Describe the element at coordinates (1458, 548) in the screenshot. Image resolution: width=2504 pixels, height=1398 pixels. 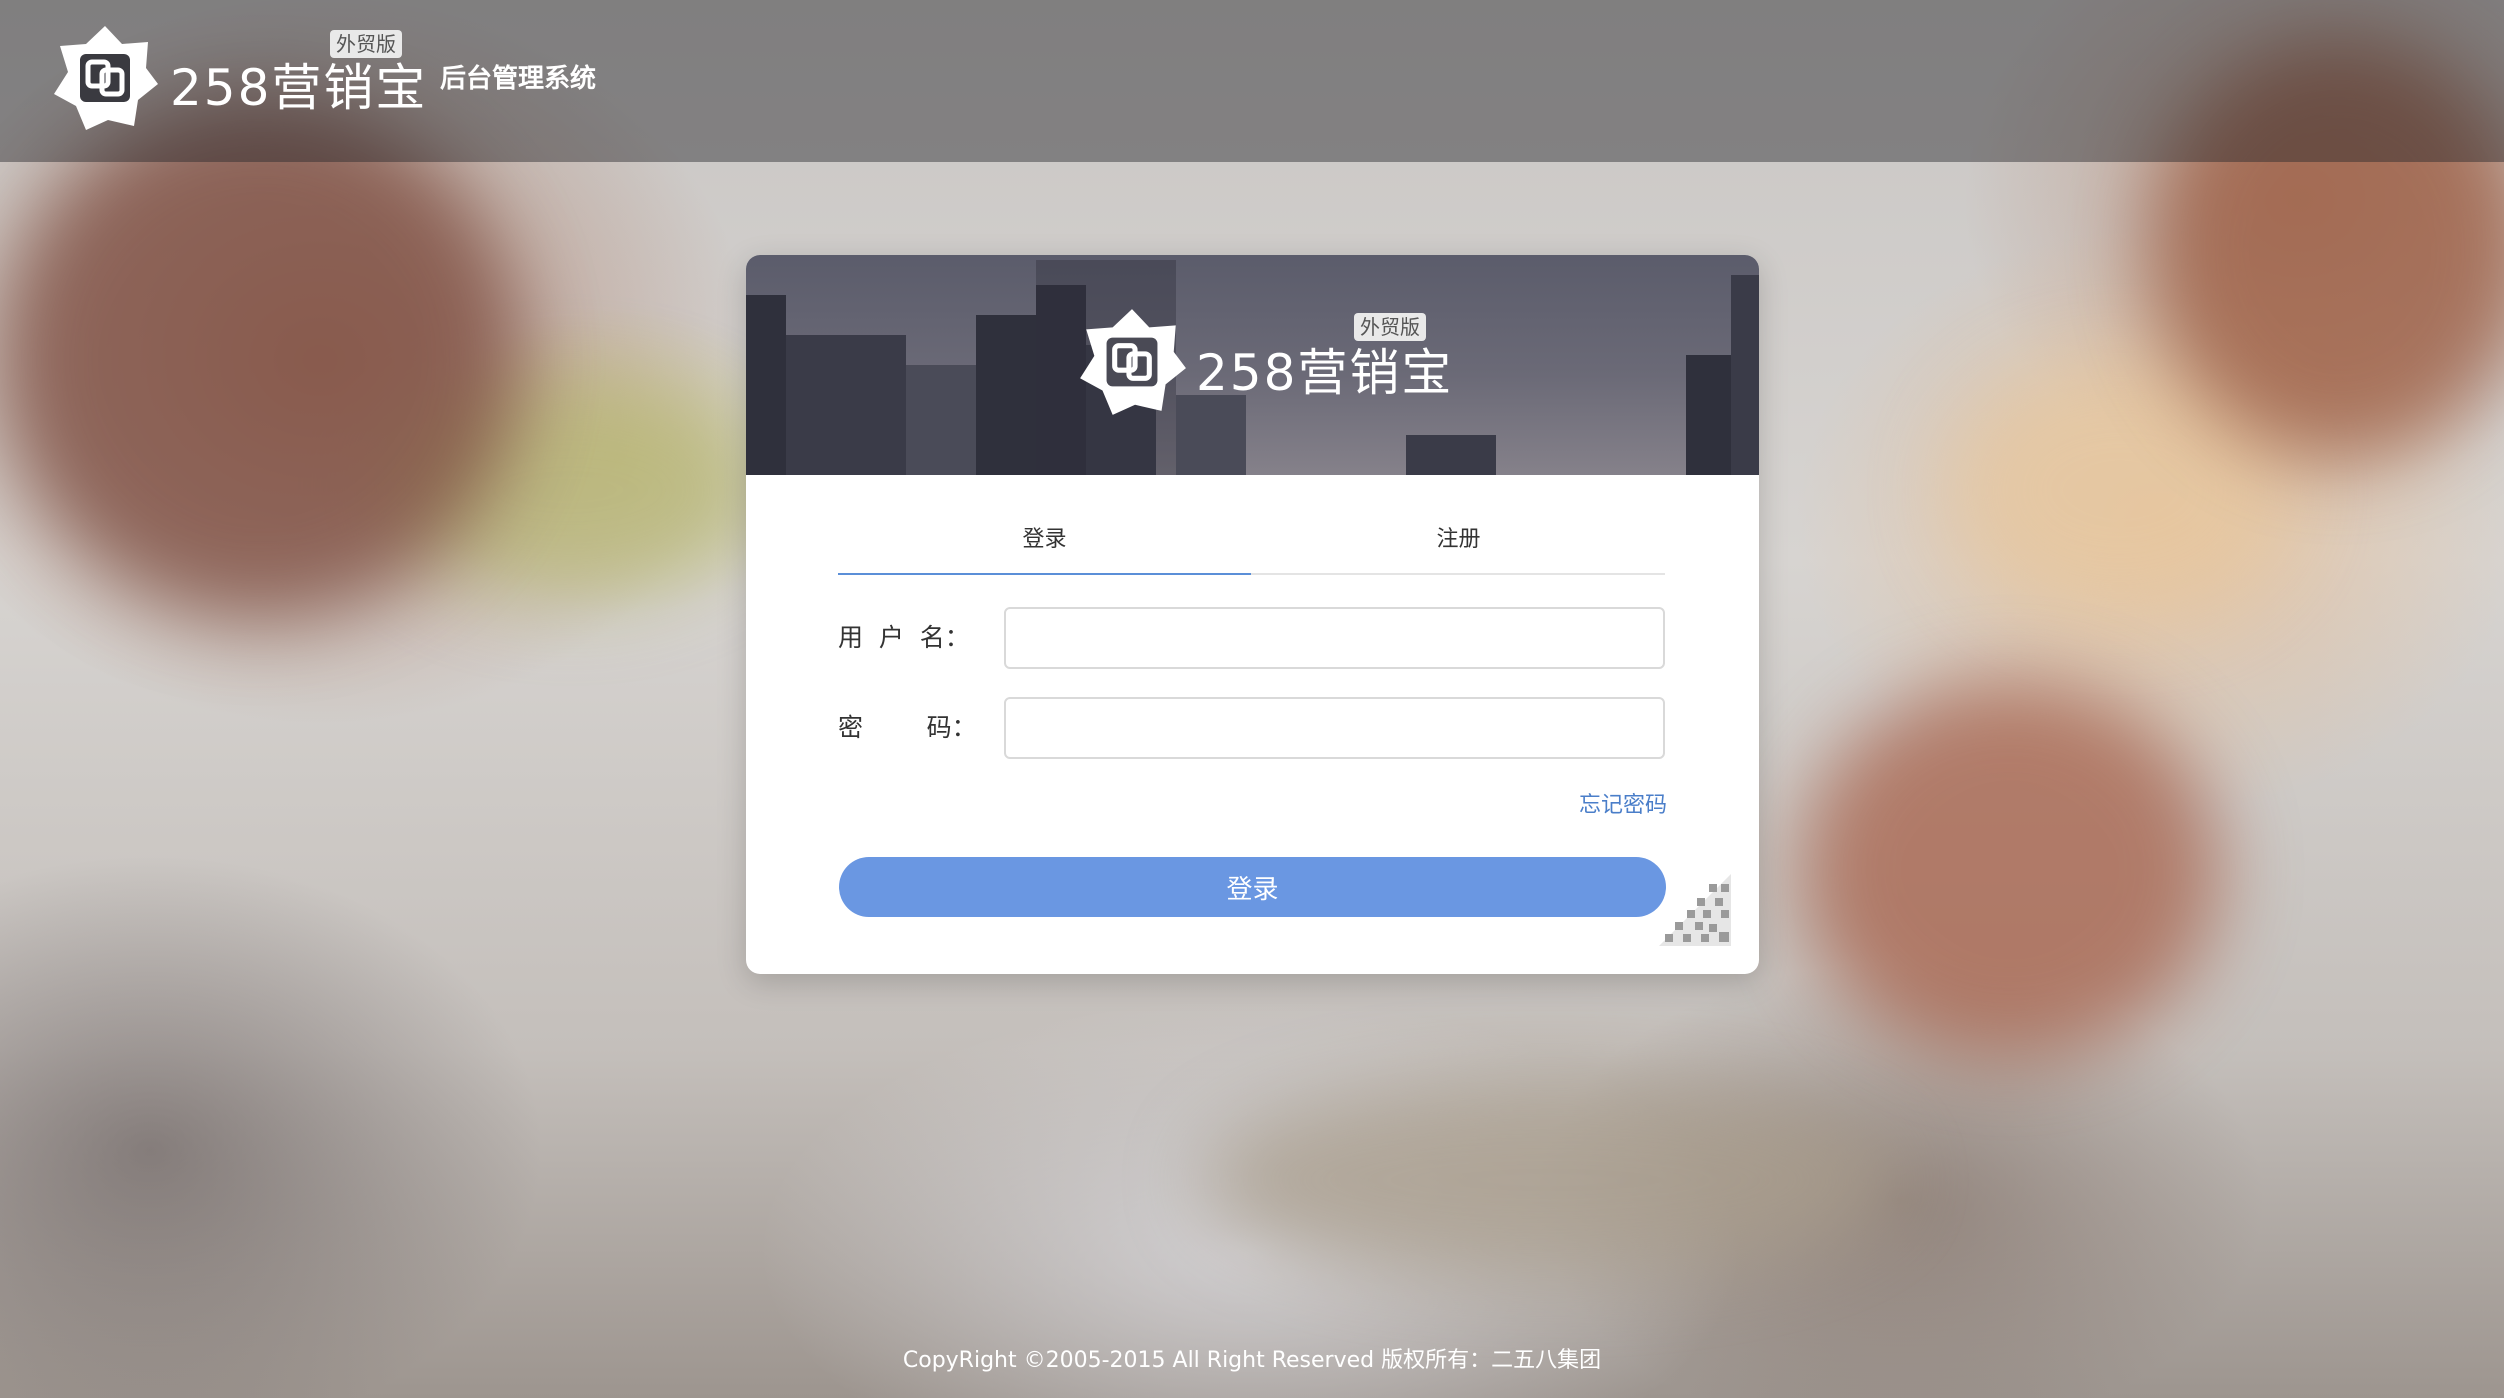
I see `tab-register: 注册` at that location.